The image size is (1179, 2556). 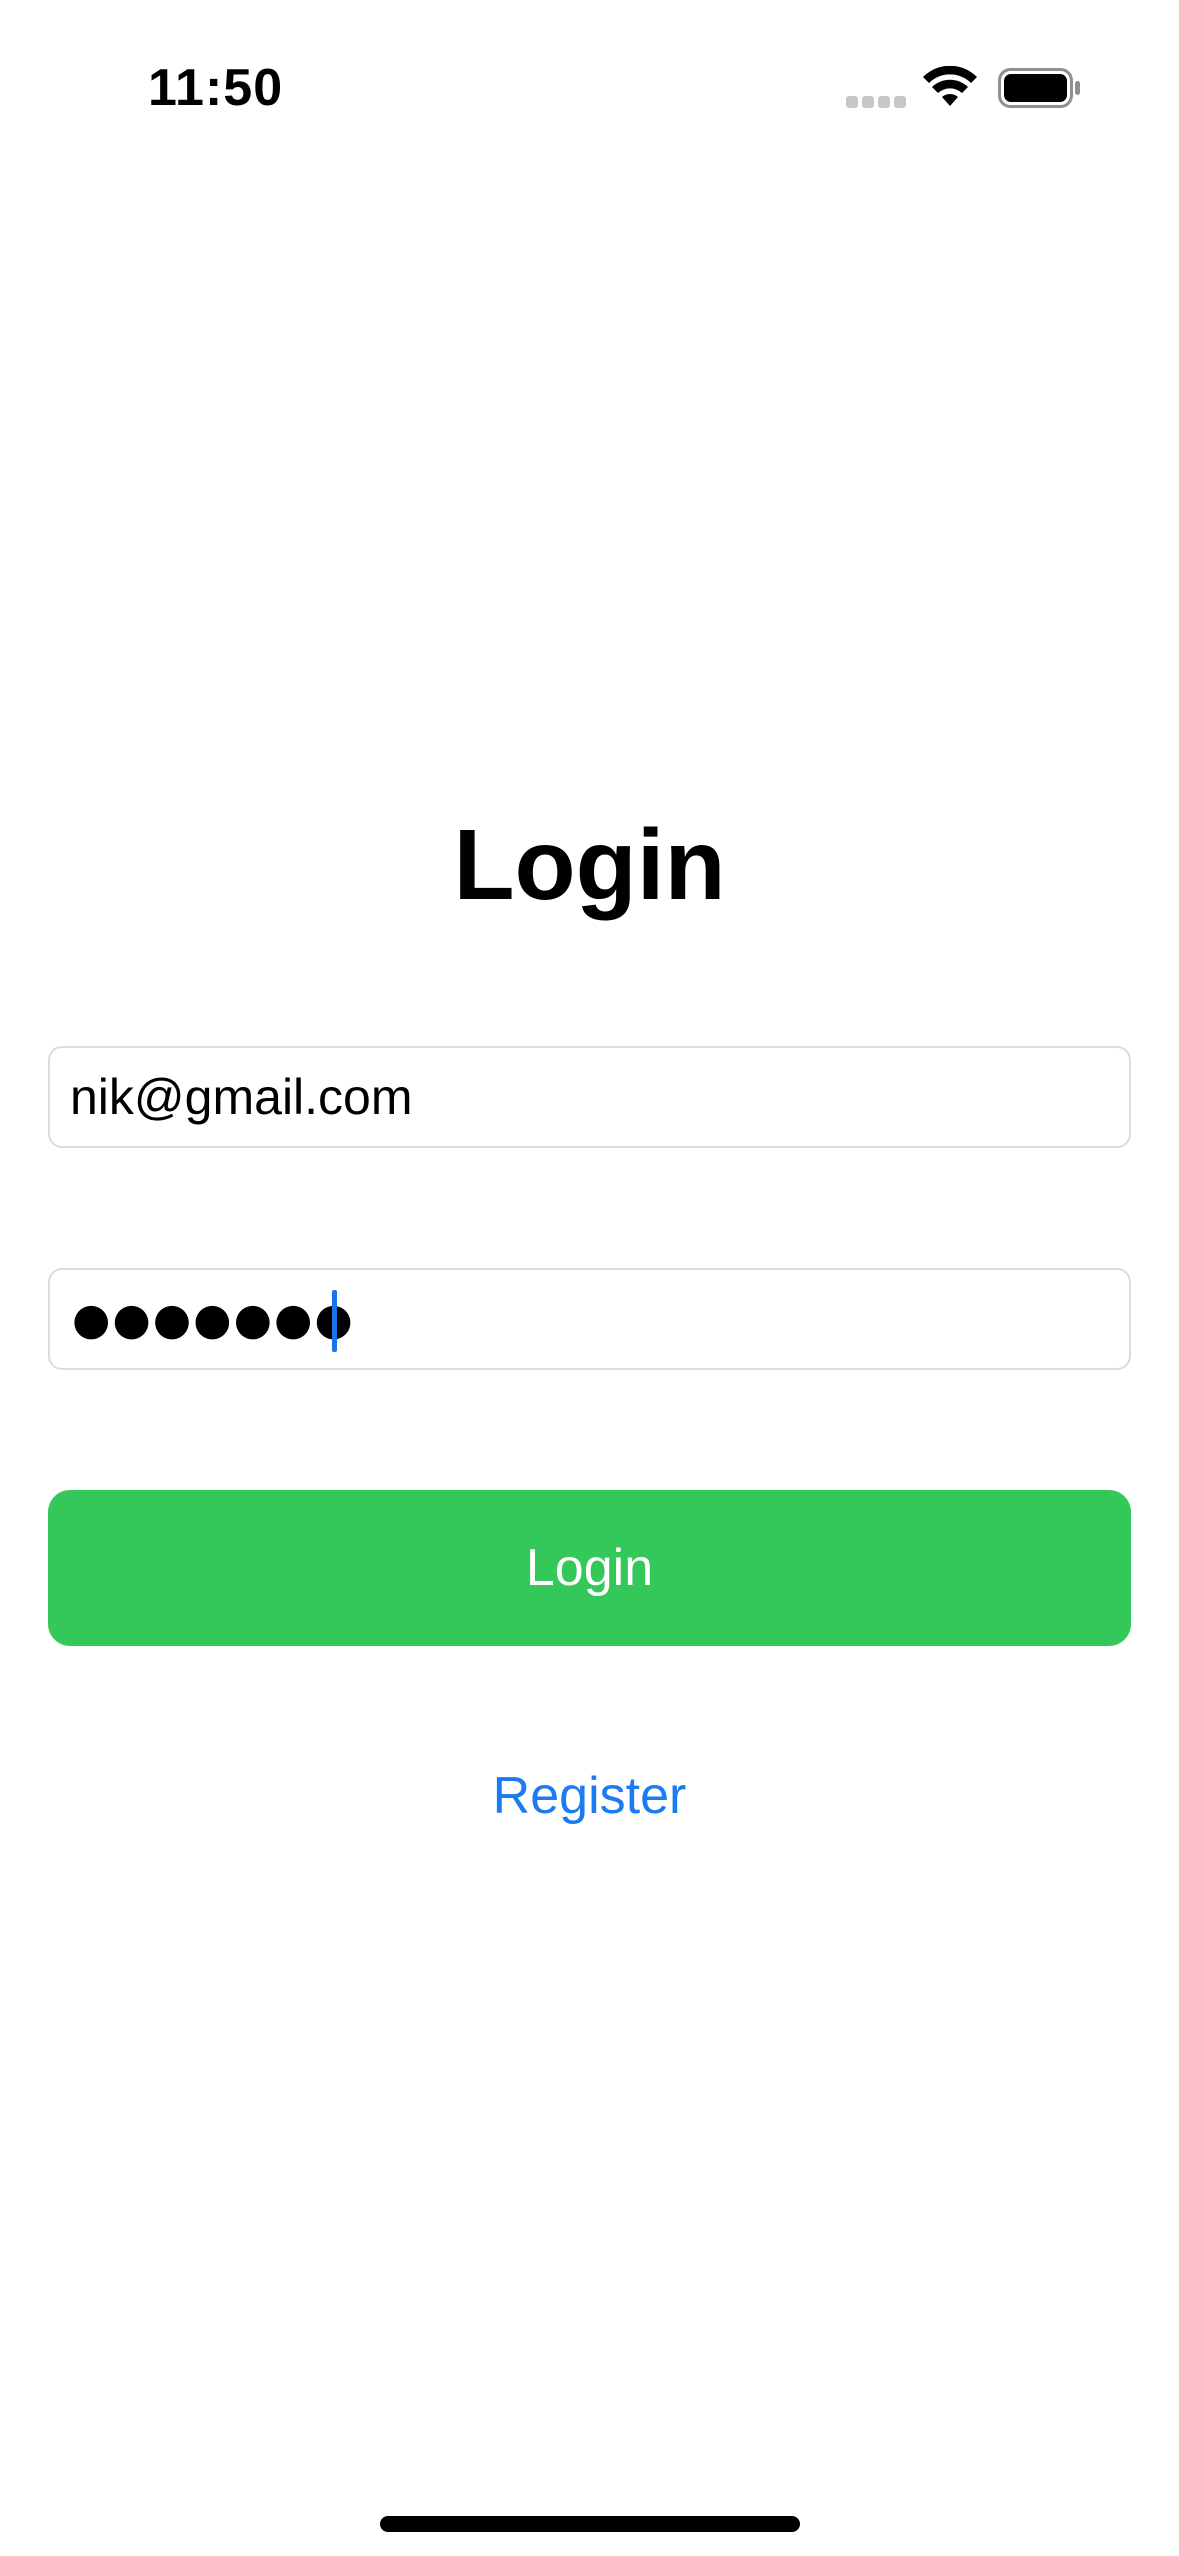 I want to click on cellular-signal-icon, so click(x=876, y=102).